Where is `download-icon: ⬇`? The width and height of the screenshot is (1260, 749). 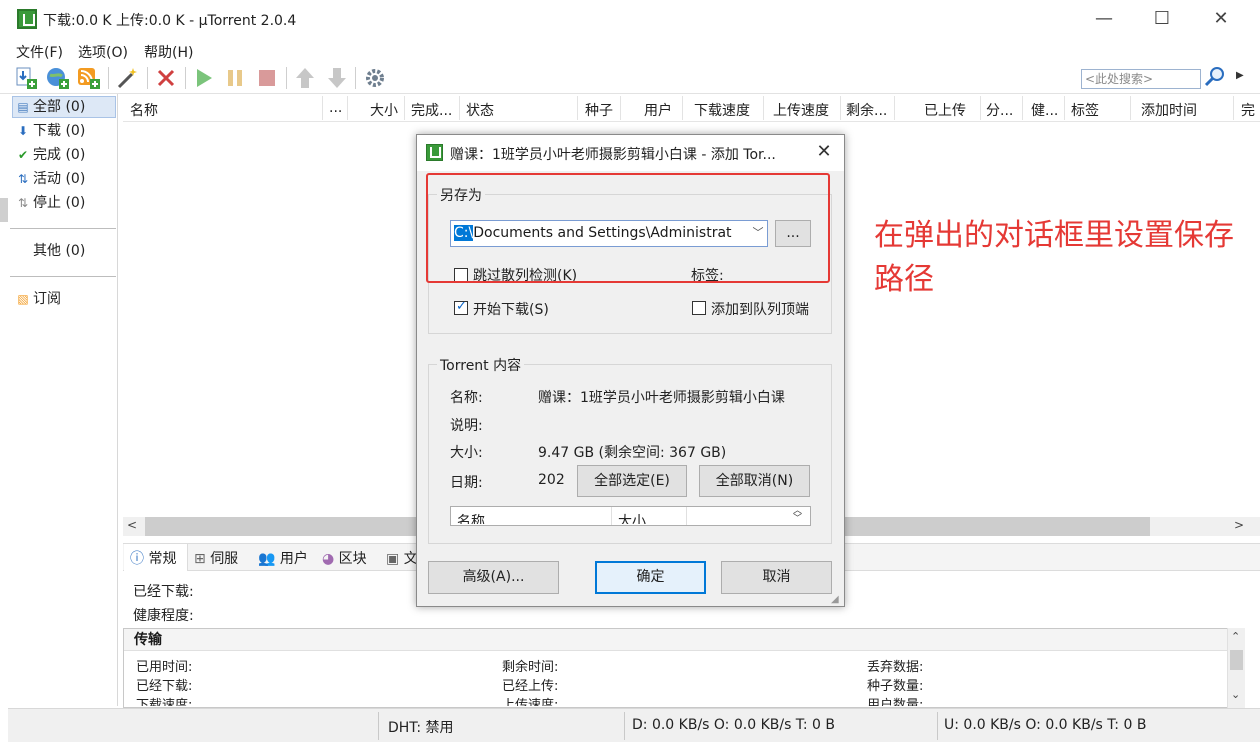 download-icon: ⬇ is located at coordinates (23, 131).